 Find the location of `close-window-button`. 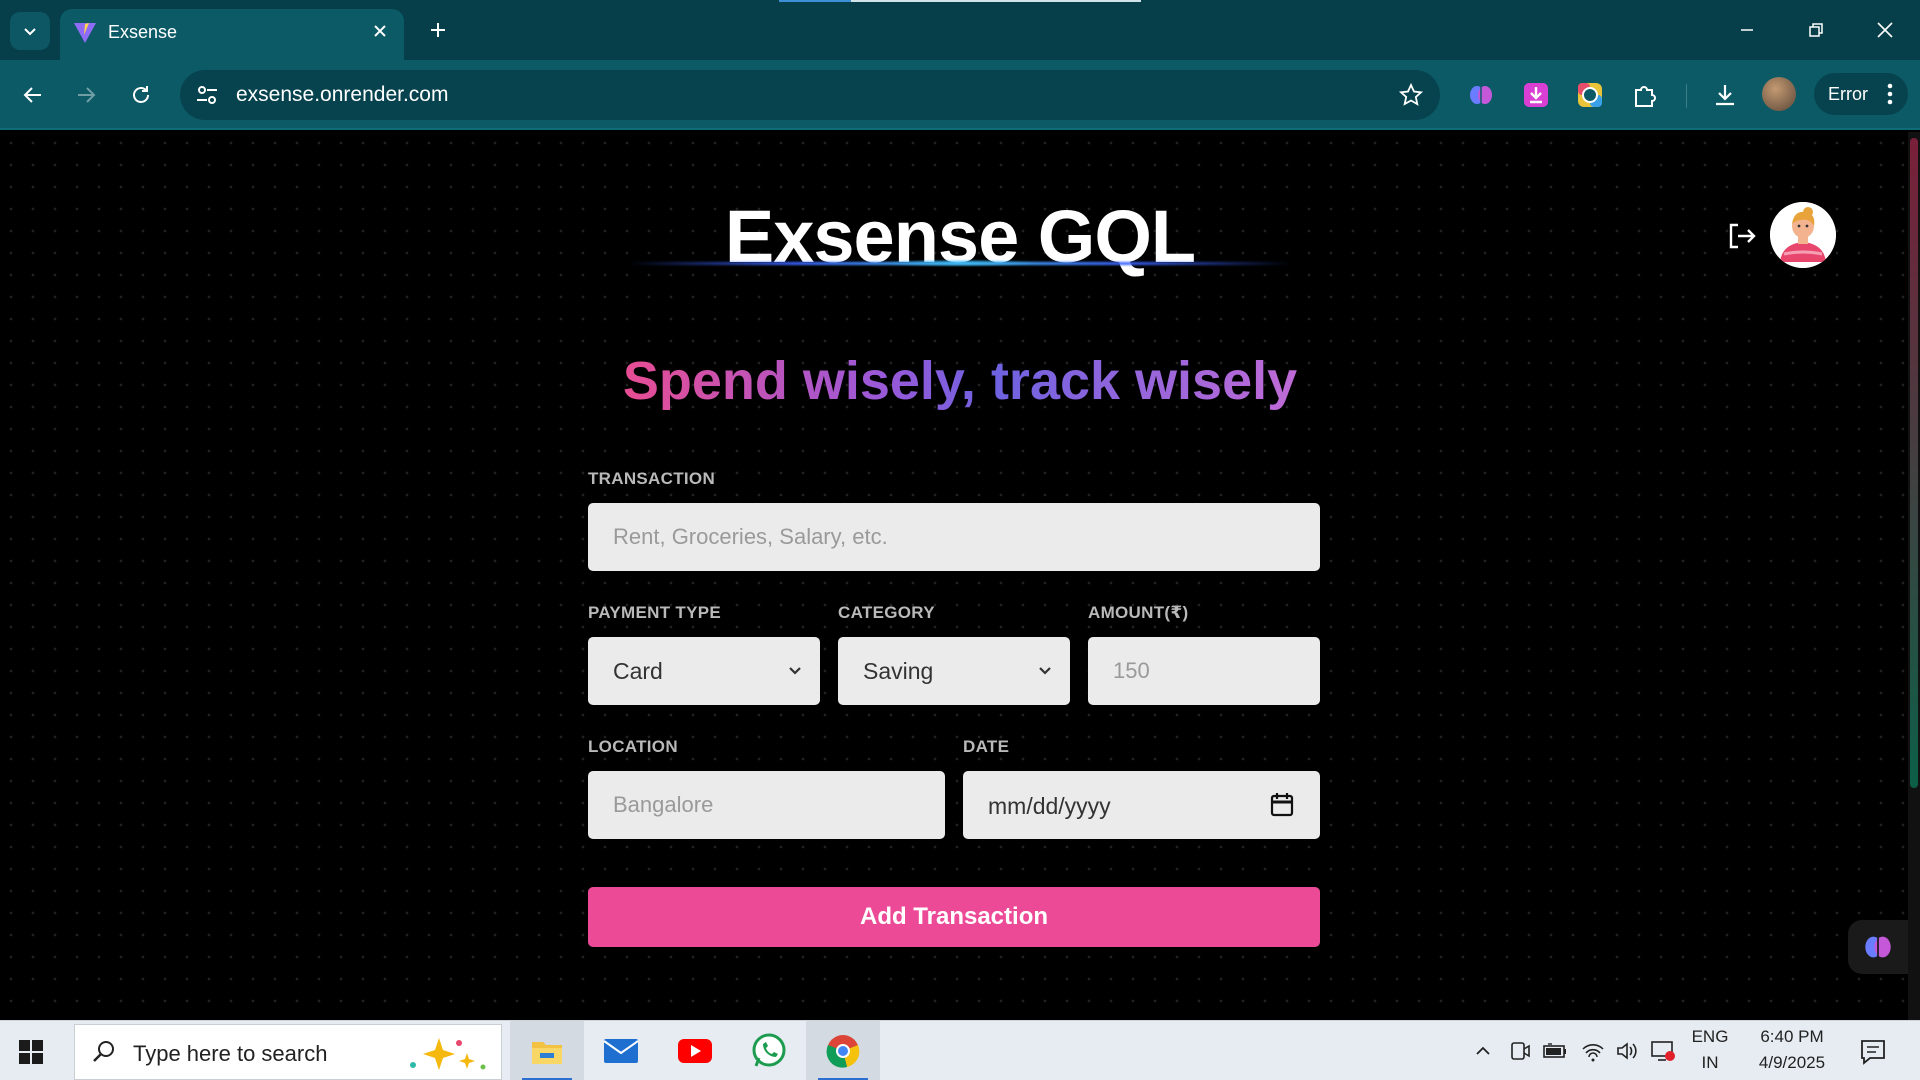

close-window-button is located at coordinates (1885, 30).